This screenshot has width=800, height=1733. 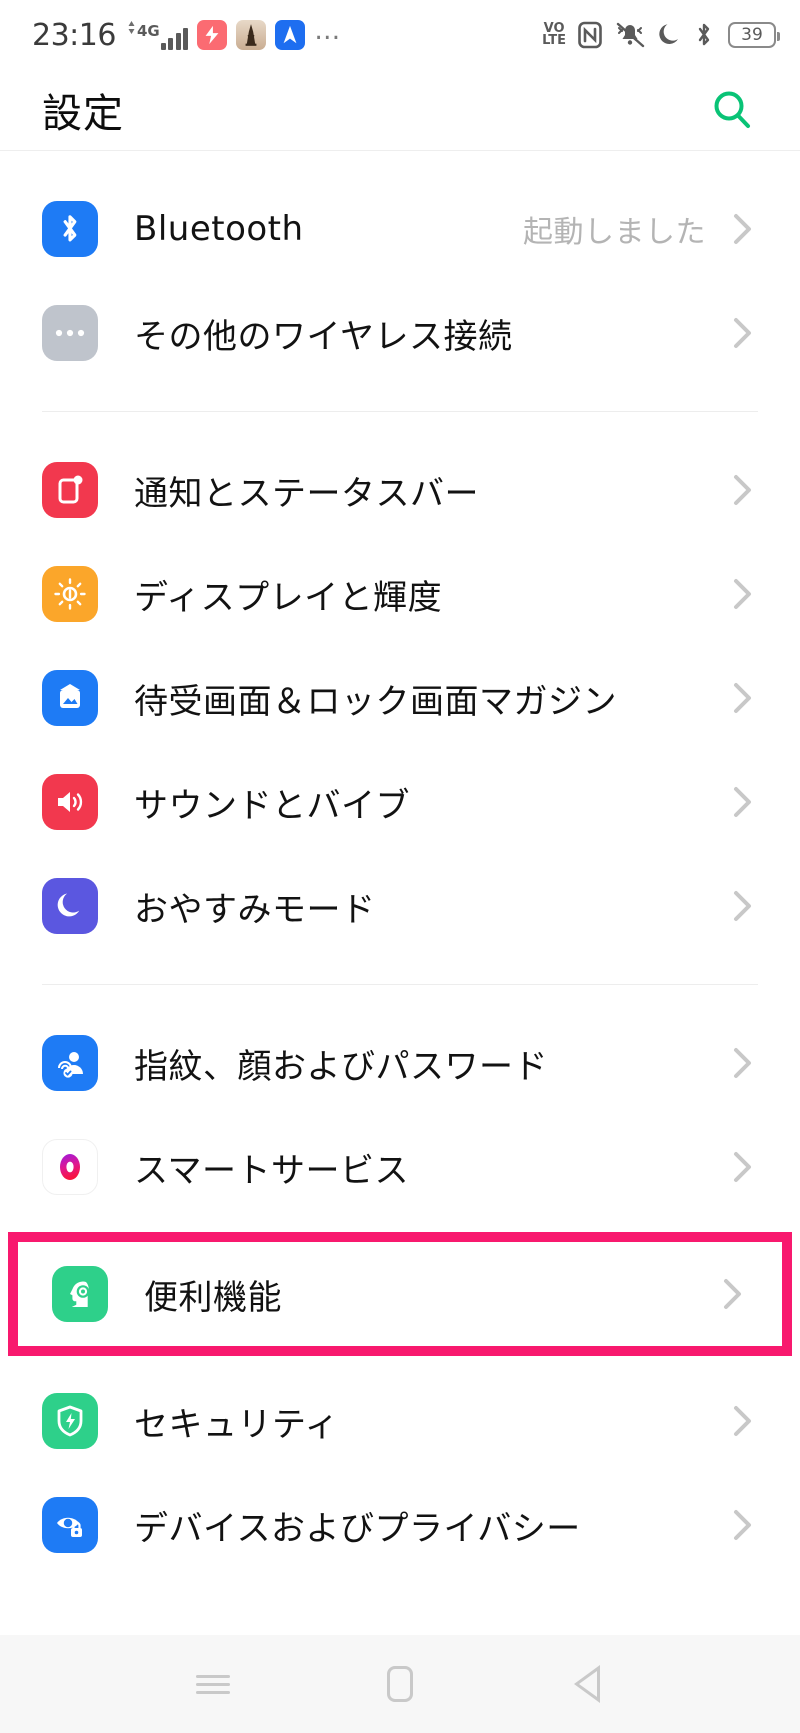 I want to click on bluetooth-status-value: 起動しました, so click(x=614, y=232).